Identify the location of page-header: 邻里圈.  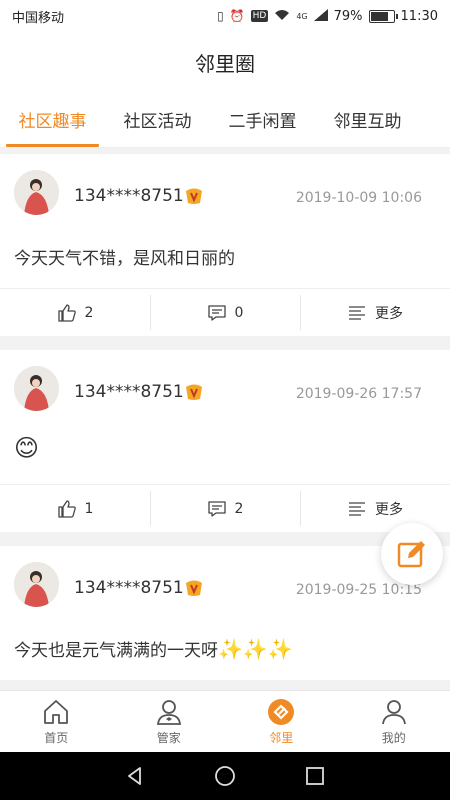
(225, 62).